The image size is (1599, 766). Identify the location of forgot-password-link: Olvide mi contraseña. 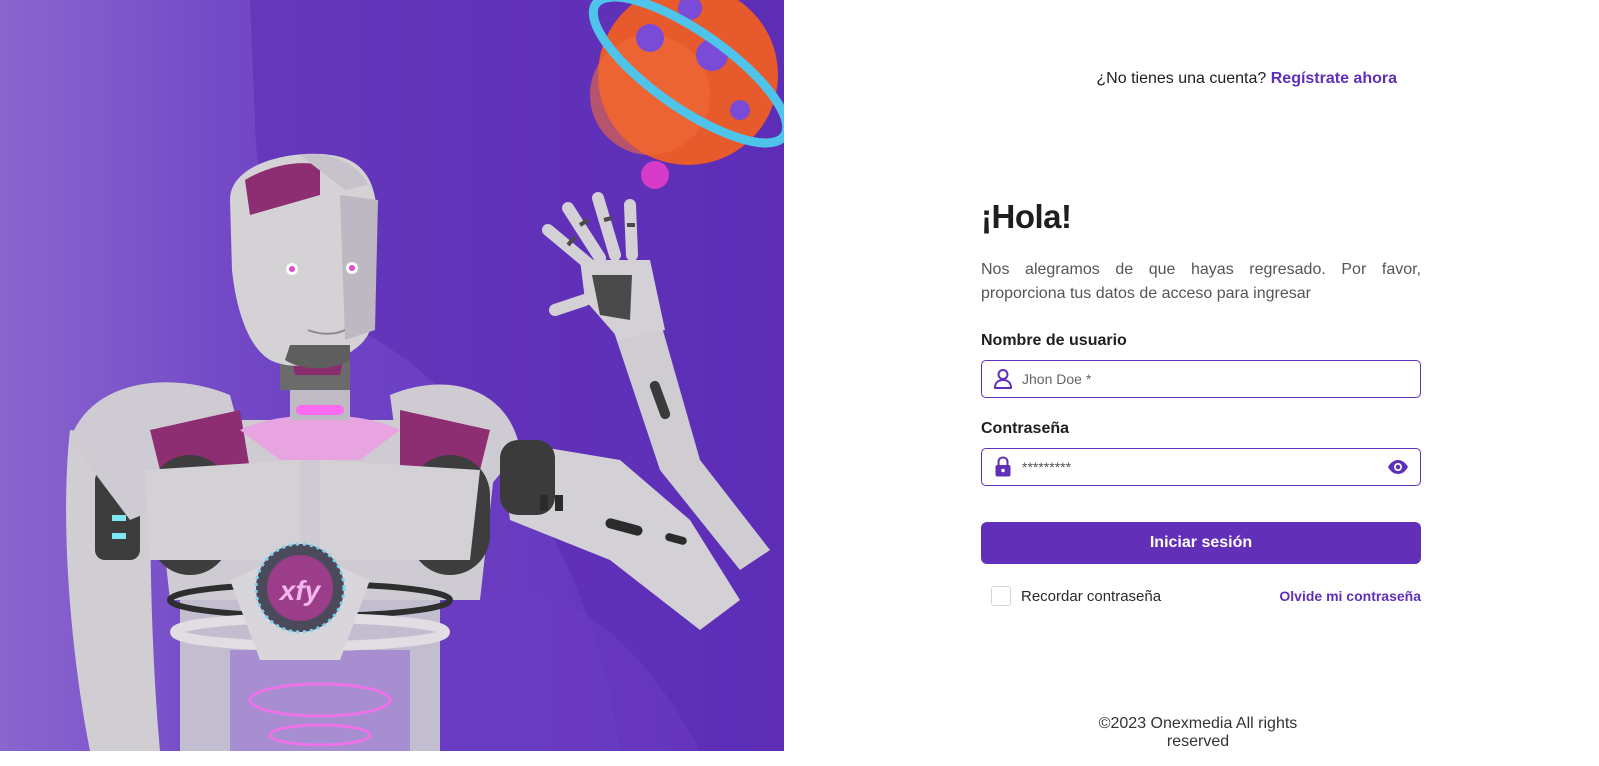
(1350, 596).